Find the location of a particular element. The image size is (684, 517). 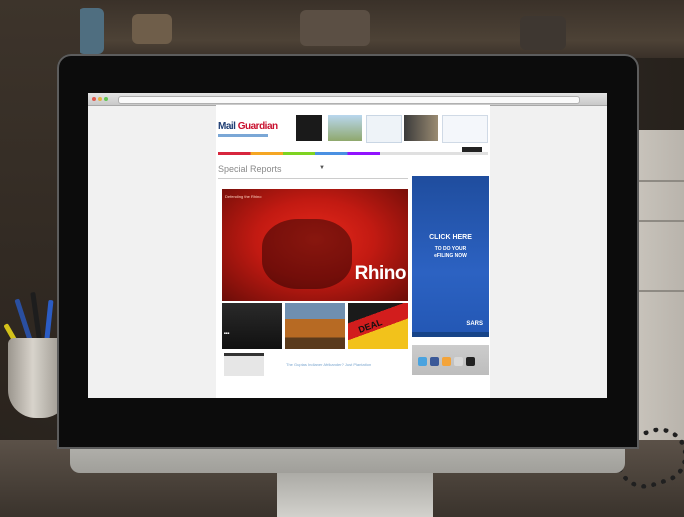

logo-word-mail: Mail is located at coordinates (227, 126).